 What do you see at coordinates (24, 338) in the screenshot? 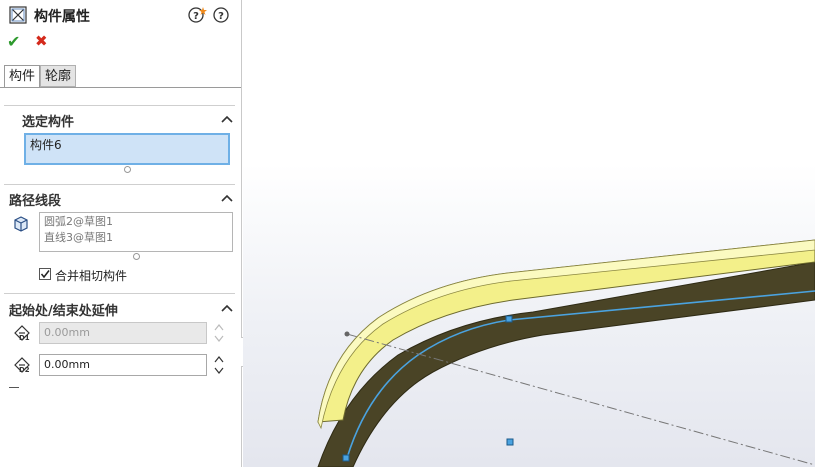
I see `d1-tag: D1` at bounding box center [24, 338].